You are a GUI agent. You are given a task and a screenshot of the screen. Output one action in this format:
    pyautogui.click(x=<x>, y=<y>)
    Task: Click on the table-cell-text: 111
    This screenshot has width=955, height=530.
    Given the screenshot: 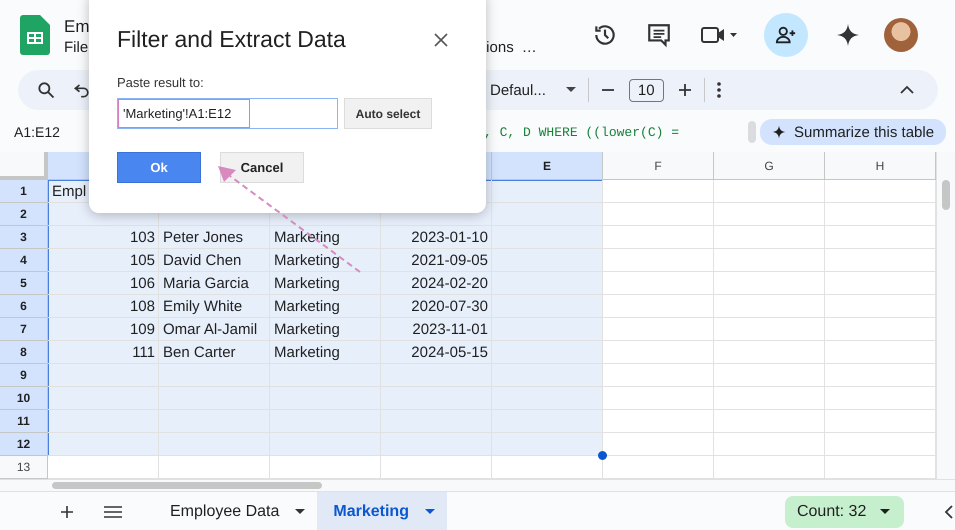 What is the action you would take?
    pyautogui.click(x=143, y=353)
    